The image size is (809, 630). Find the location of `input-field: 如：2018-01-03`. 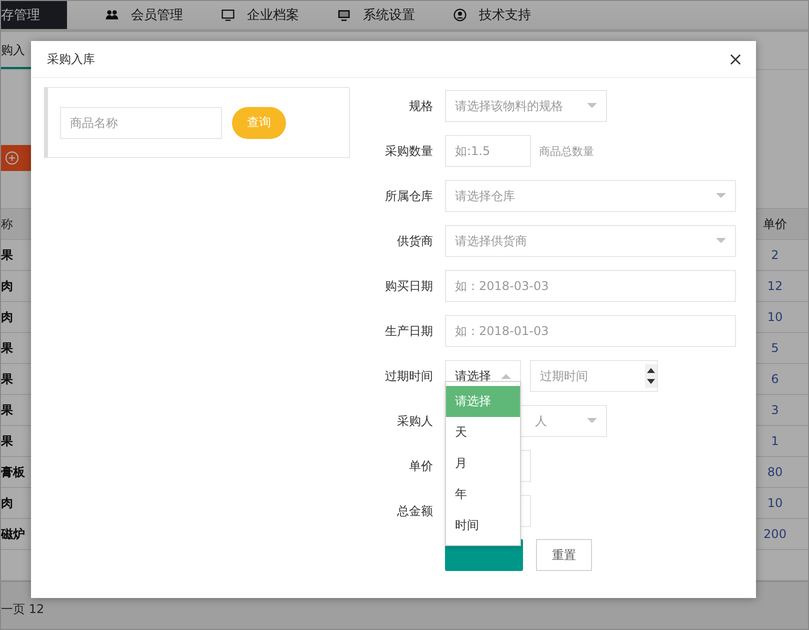

input-field: 如：2018-01-03 is located at coordinates (590, 331).